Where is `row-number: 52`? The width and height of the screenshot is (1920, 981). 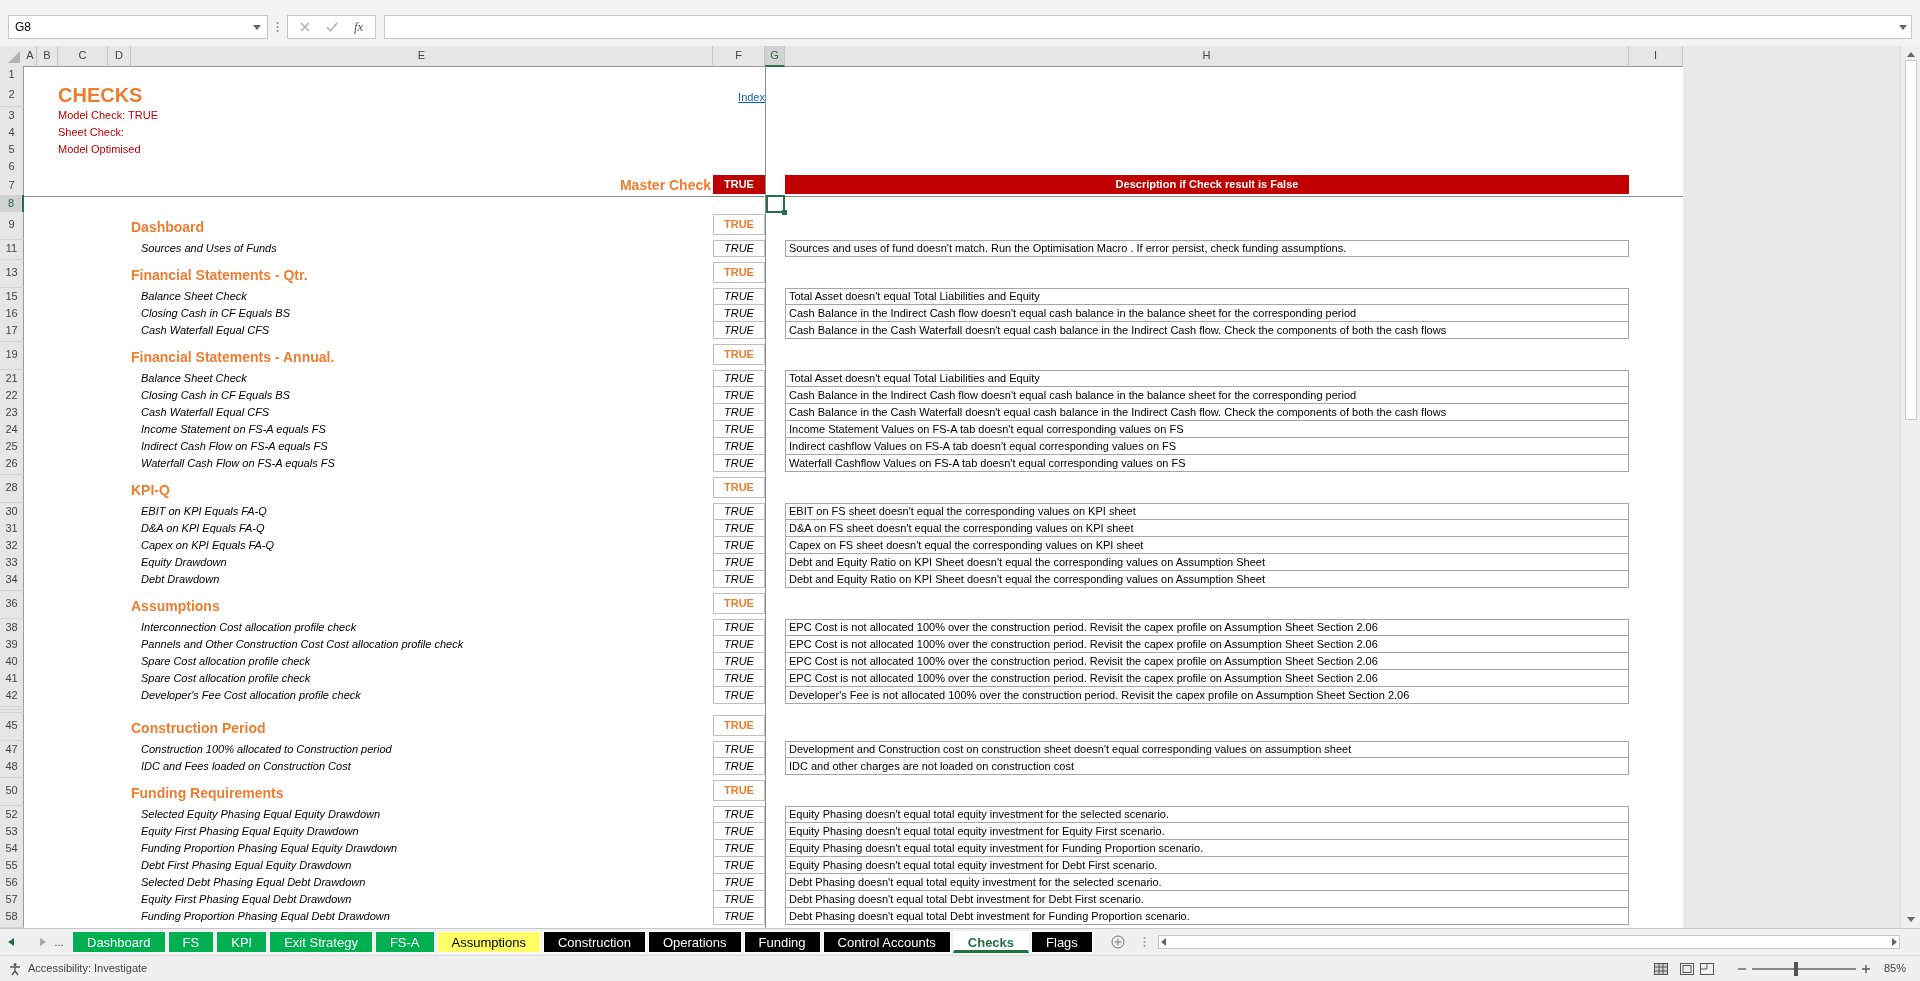 row-number: 52 is located at coordinates (12, 815).